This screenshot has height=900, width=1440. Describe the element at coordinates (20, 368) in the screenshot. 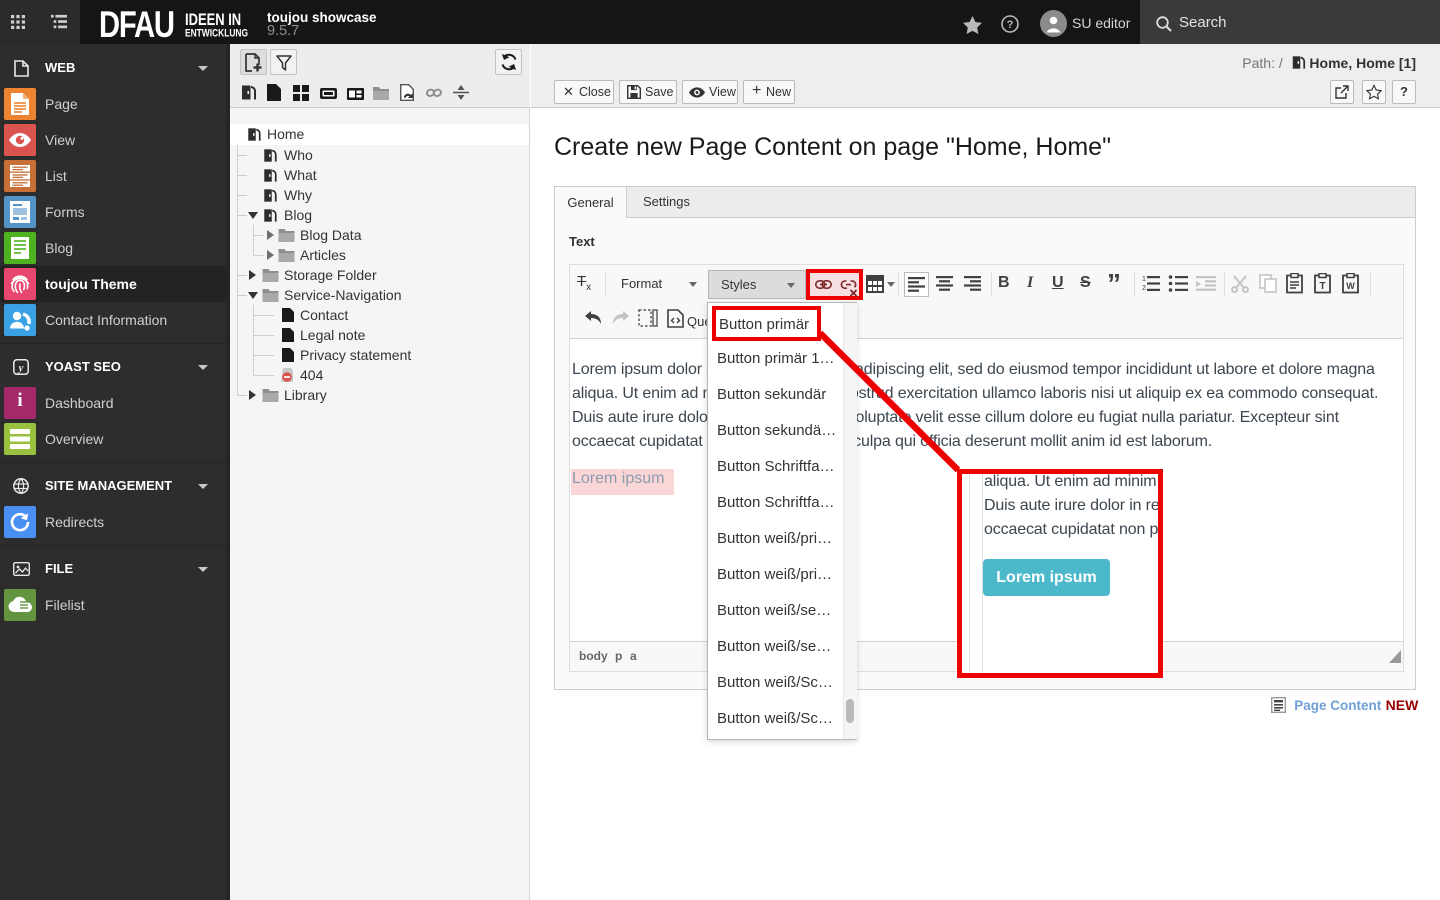

I see `svg-text: y` at that location.